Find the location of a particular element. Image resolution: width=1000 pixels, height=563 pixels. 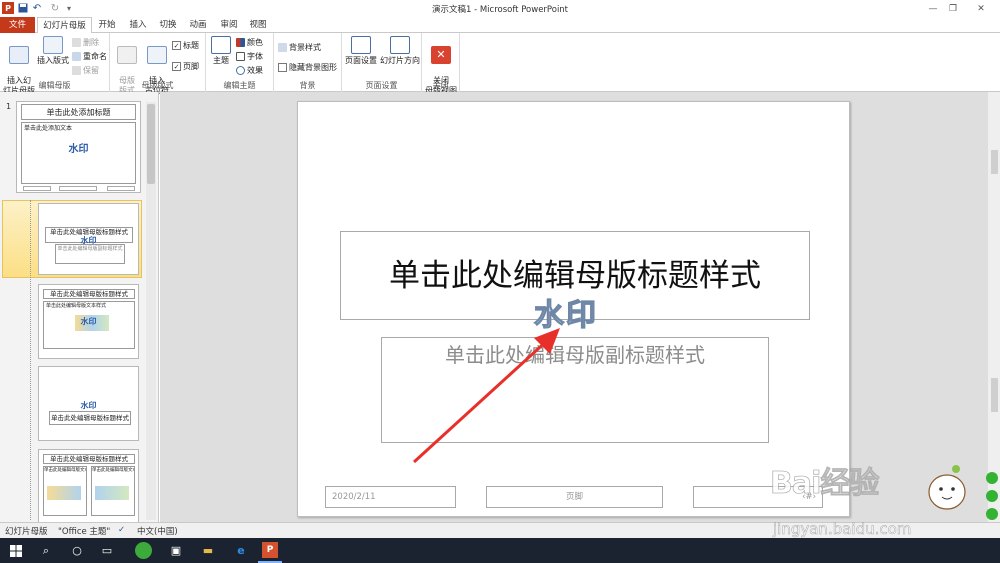

group-label: 背景 is located at coordinates (307, 85).